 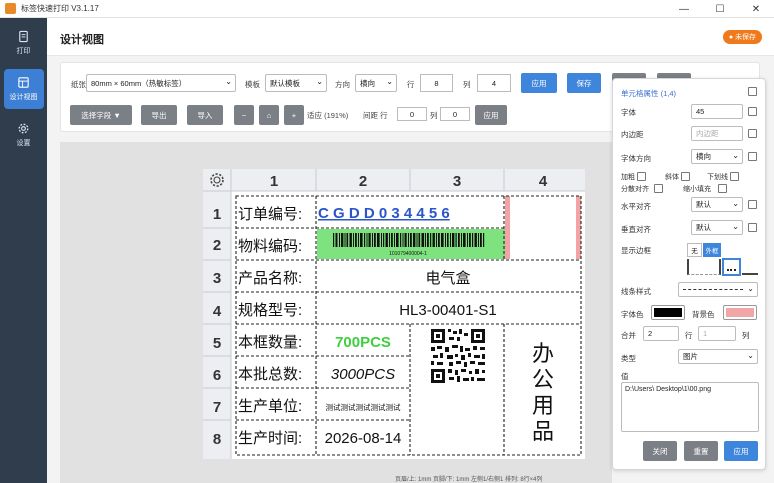 What do you see at coordinates (270, 246) in the screenshot?
I see `cell-material-code-label: 物料编码:` at bounding box center [270, 246].